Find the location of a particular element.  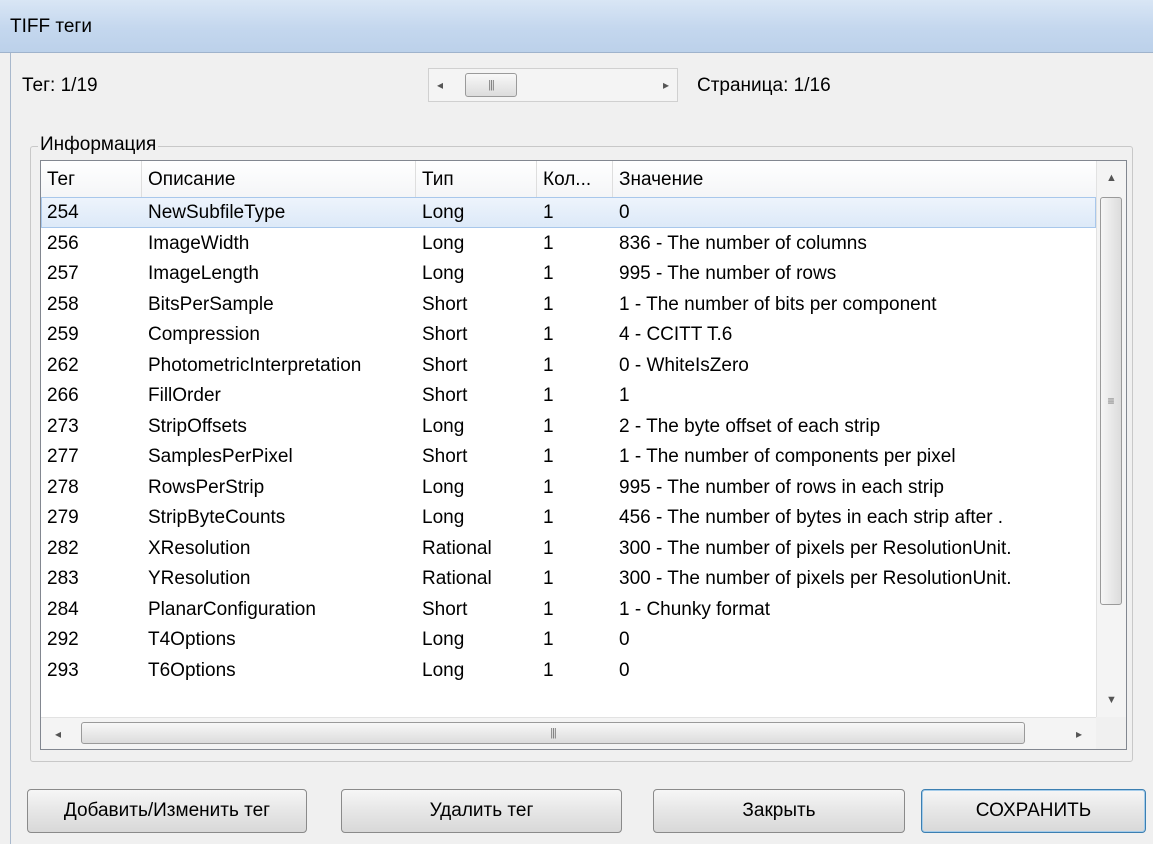

cell-value: 995 - The number of rows is located at coordinates (728, 273).